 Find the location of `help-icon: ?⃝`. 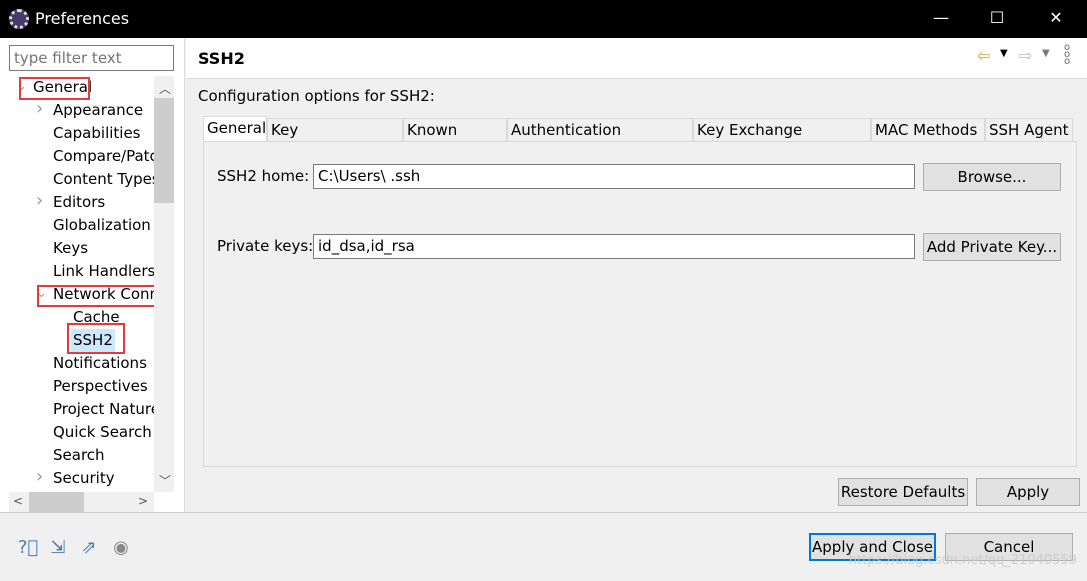

help-icon: ?⃝ is located at coordinates (28, 548).